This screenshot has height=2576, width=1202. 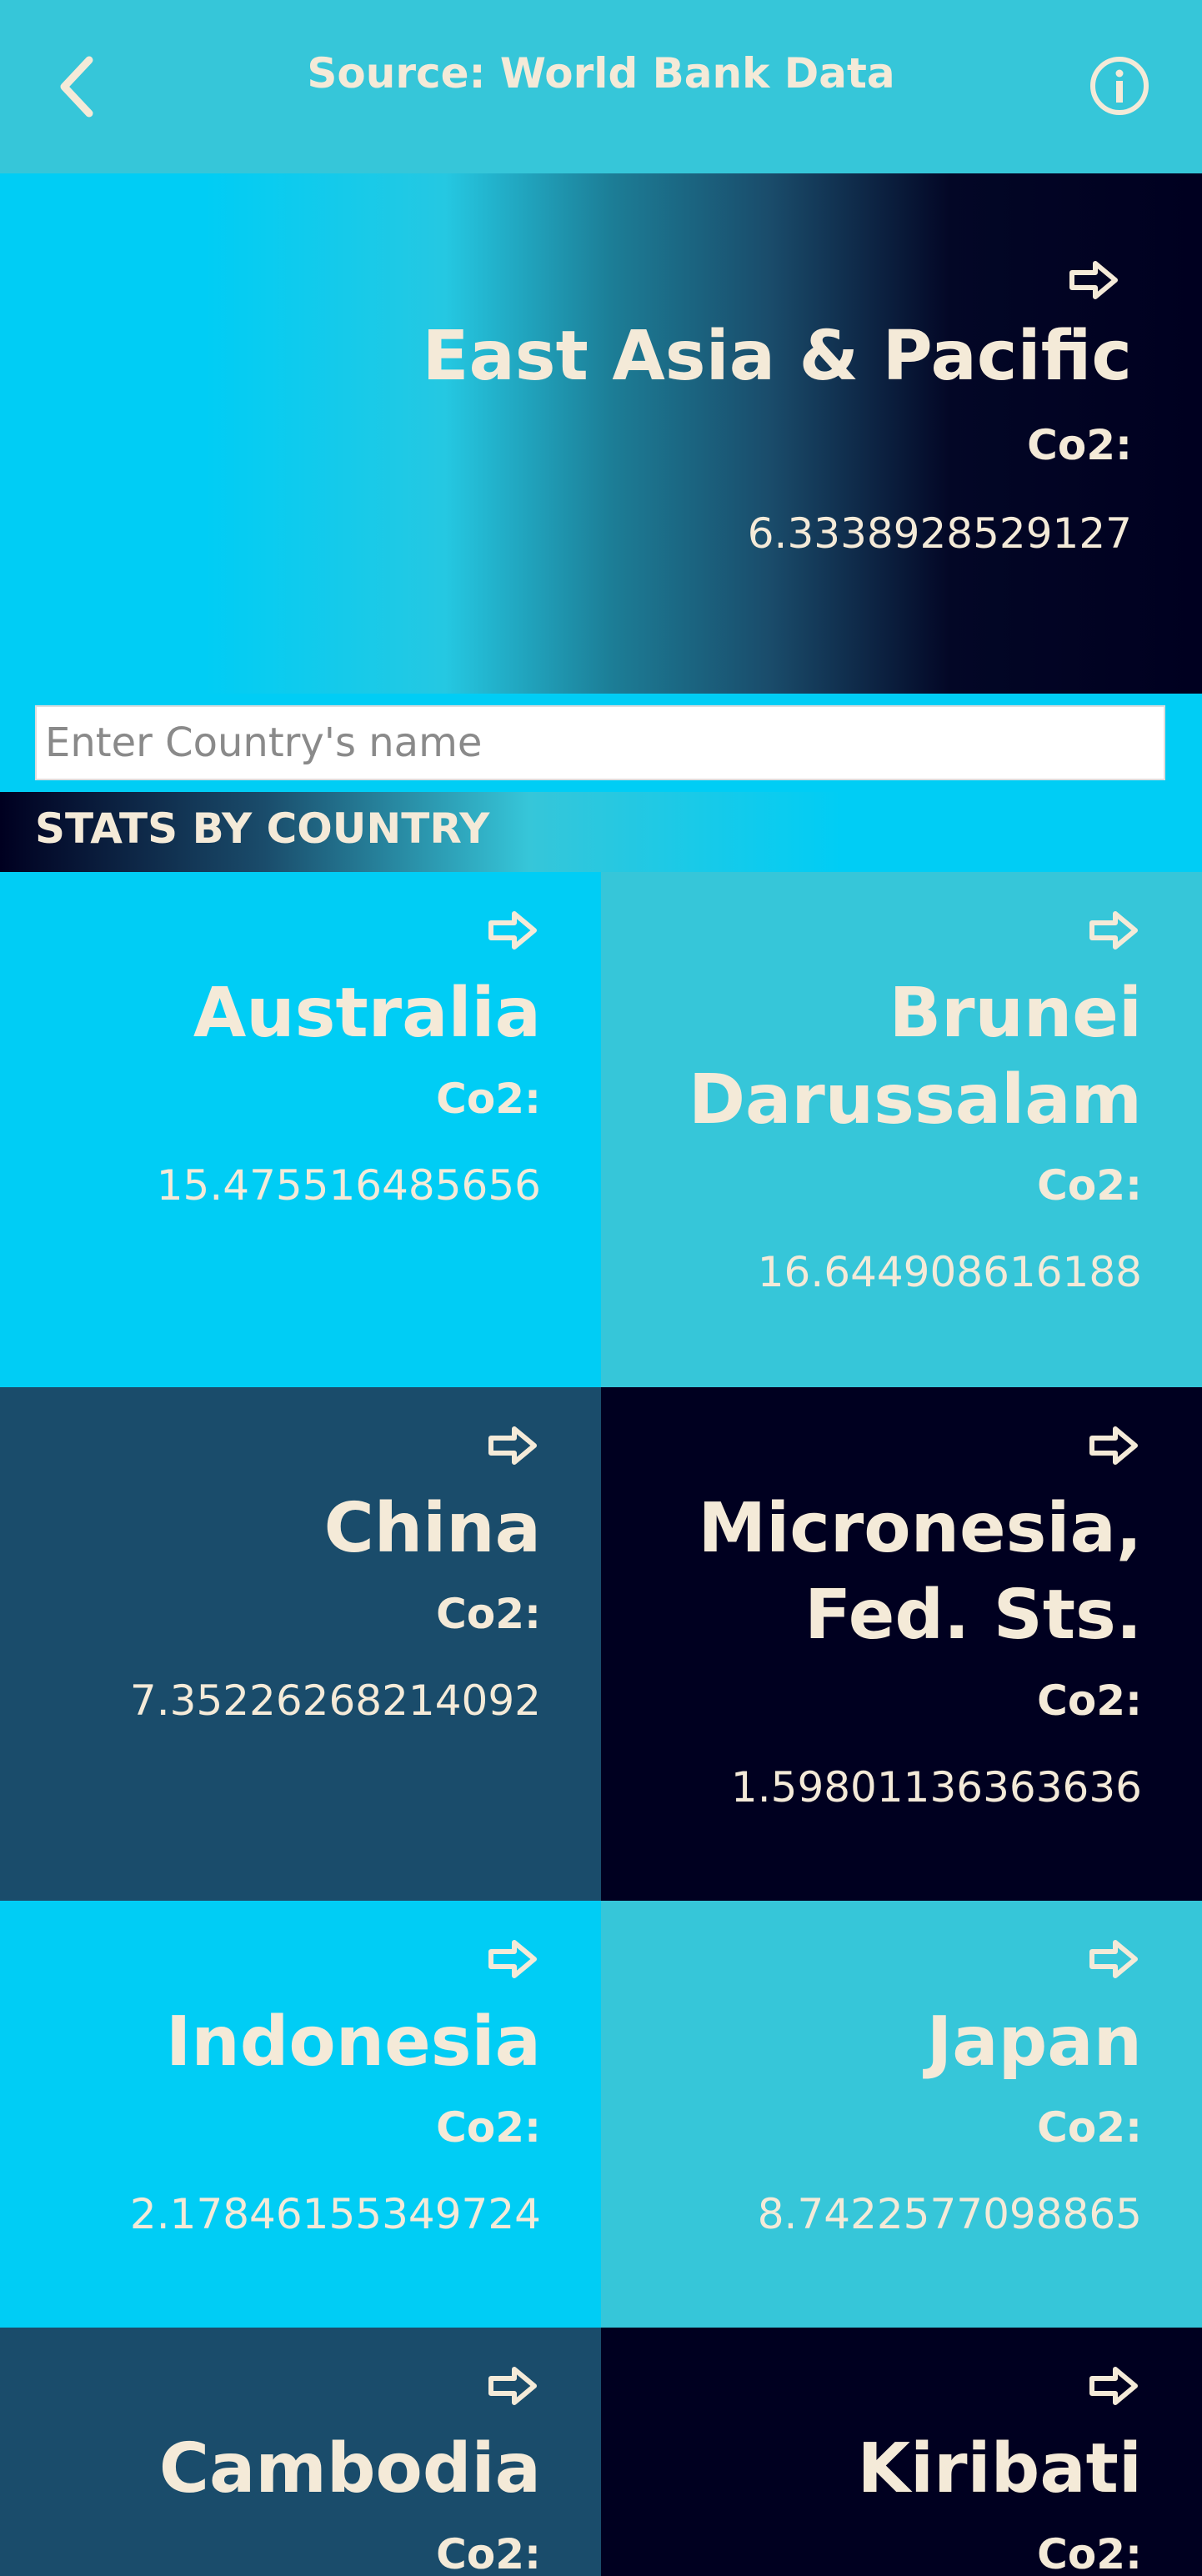 I want to click on info-button, so click(x=1119, y=85).